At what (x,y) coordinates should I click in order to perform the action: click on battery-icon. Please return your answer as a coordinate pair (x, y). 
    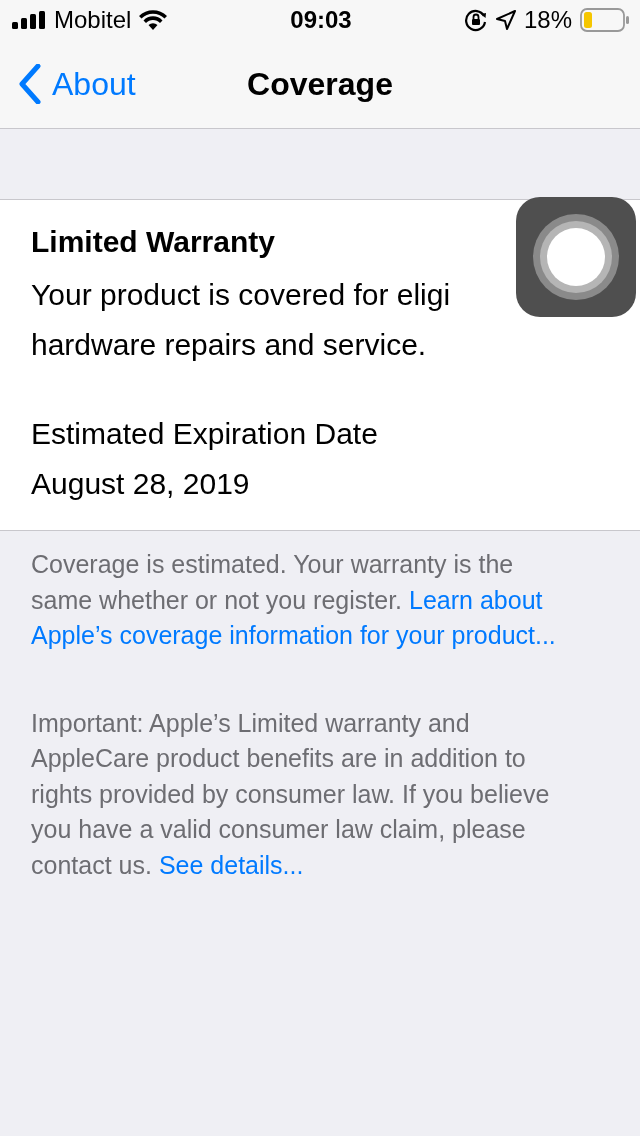
    Looking at the image, I should click on (605, 20).